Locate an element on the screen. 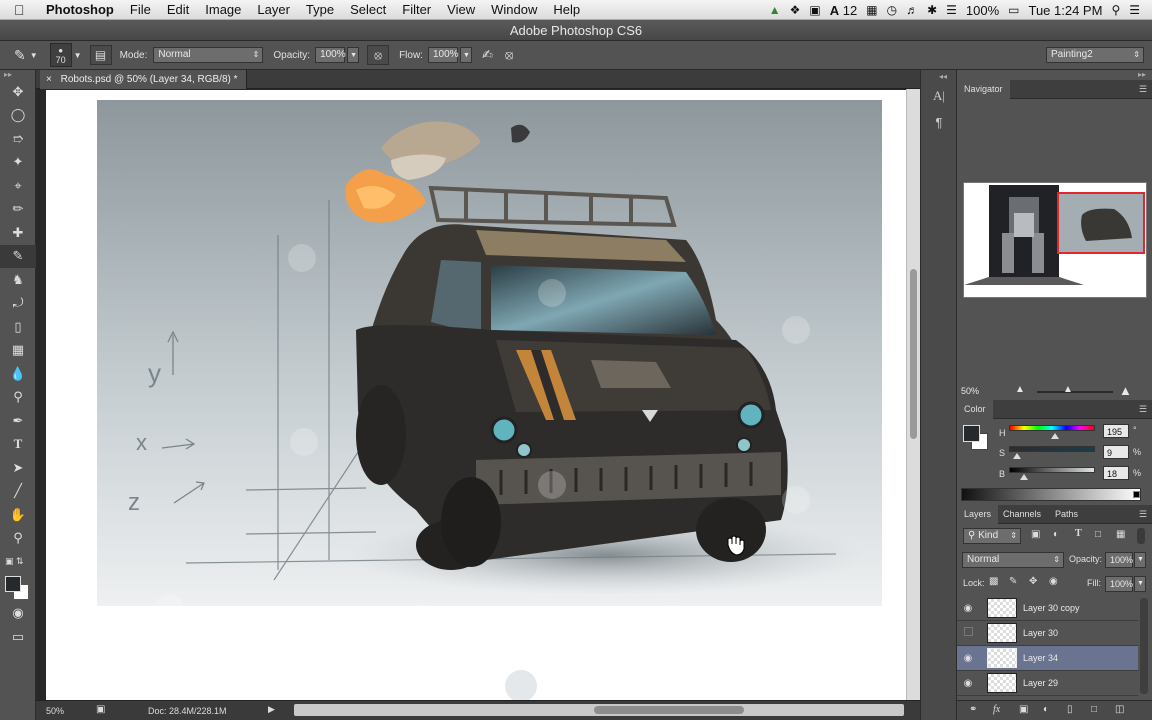  wifi-icon: ☰ is located at coordinates (951, 10).